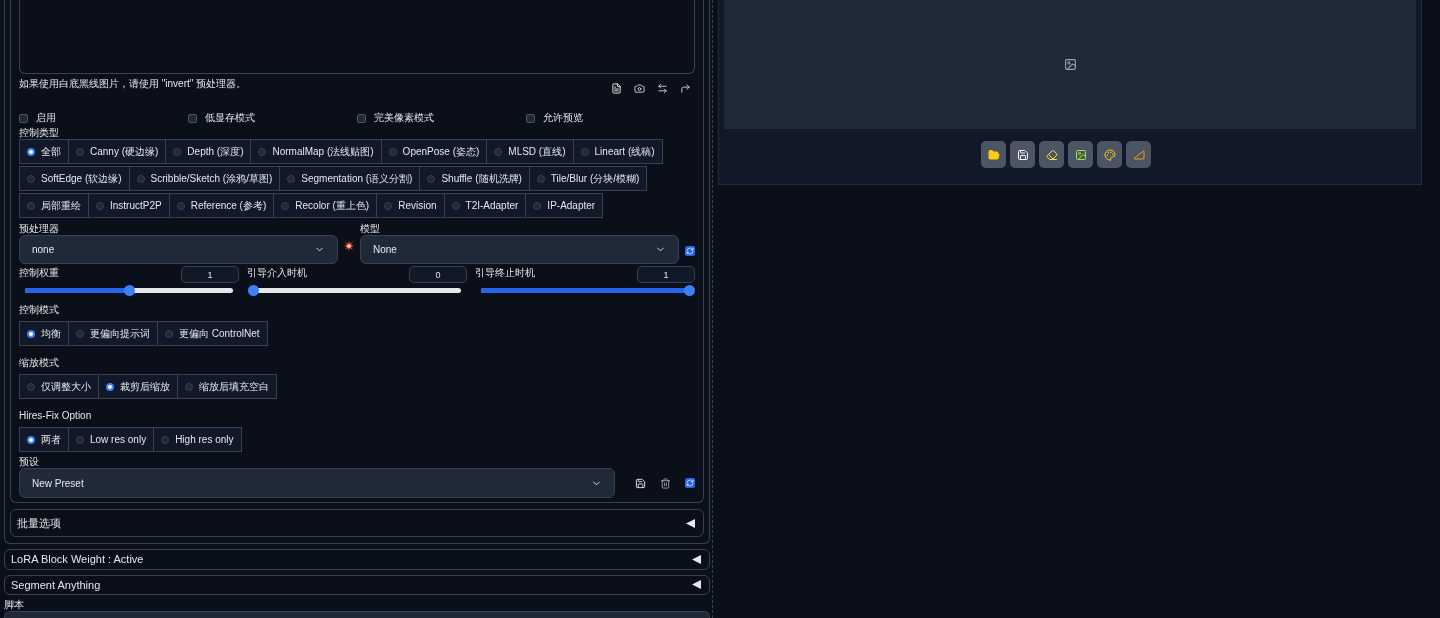  I want to click on preset-select: New Preset, so click(317, 483).